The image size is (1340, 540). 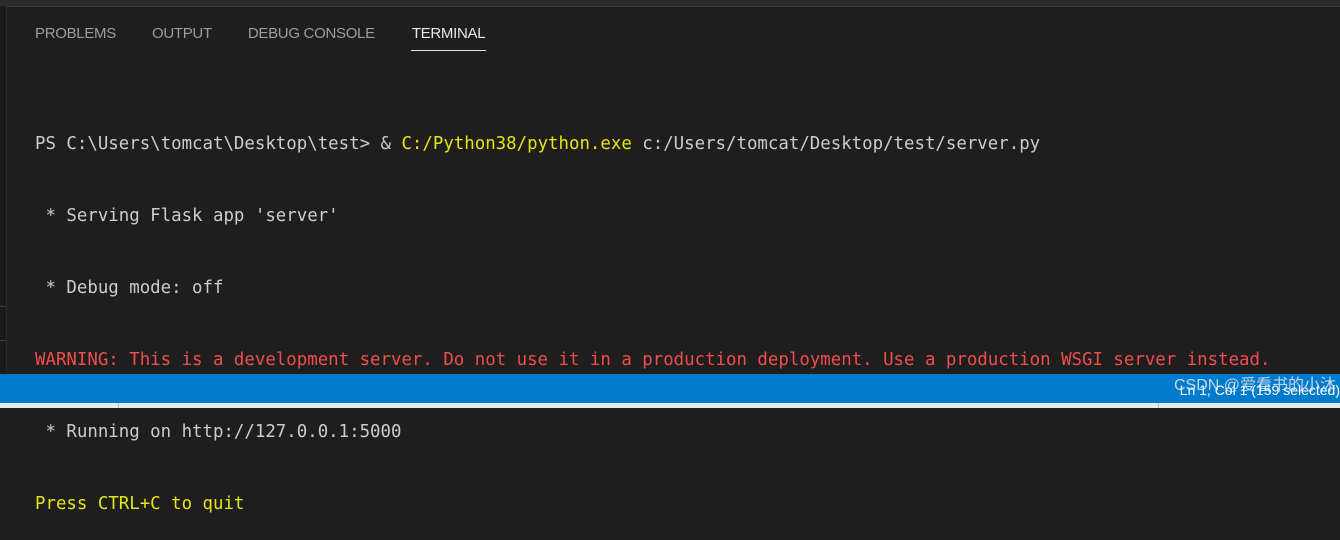 I want to click on terminal-quit-line: Press CTRL+C to quit, so click(x=140, y=504).